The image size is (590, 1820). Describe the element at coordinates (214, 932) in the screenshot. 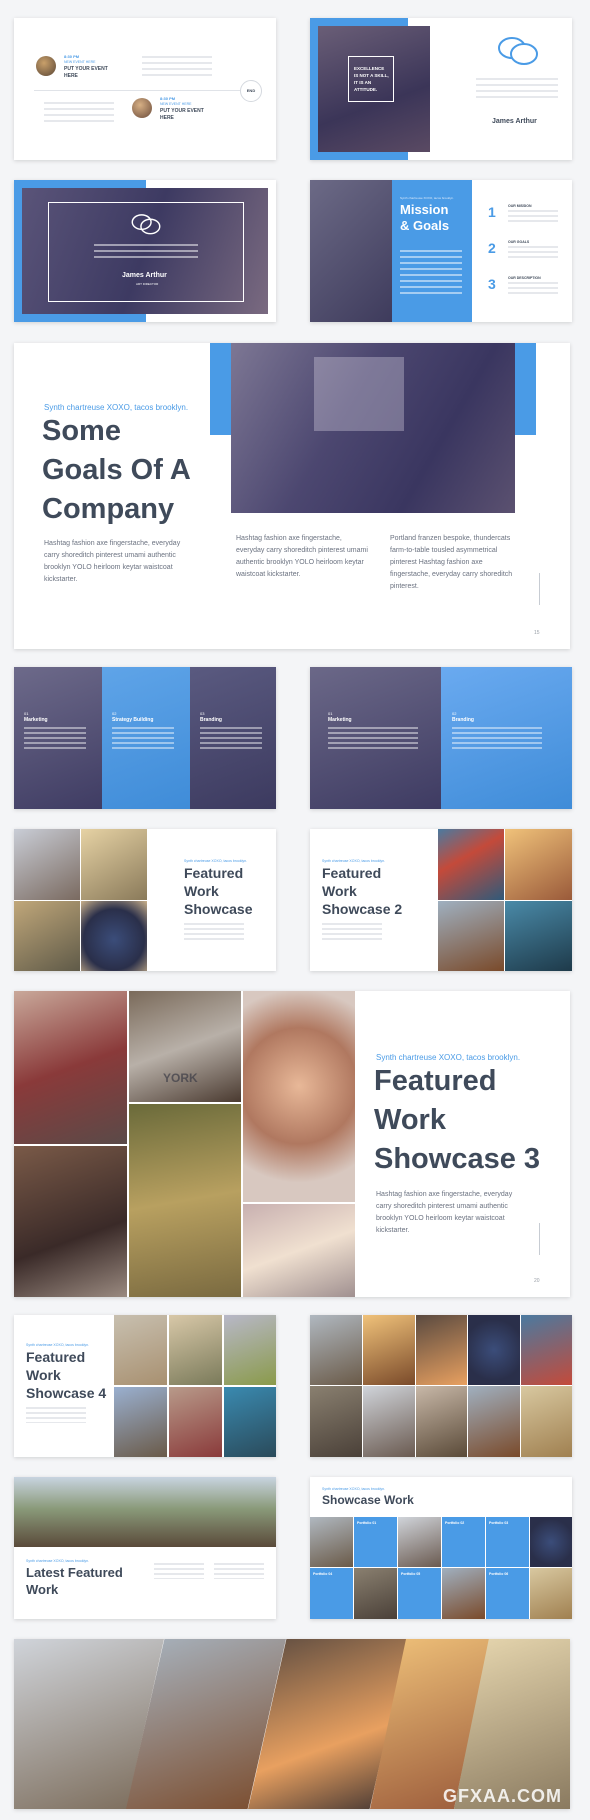

I see `fw1-lines` at that location.